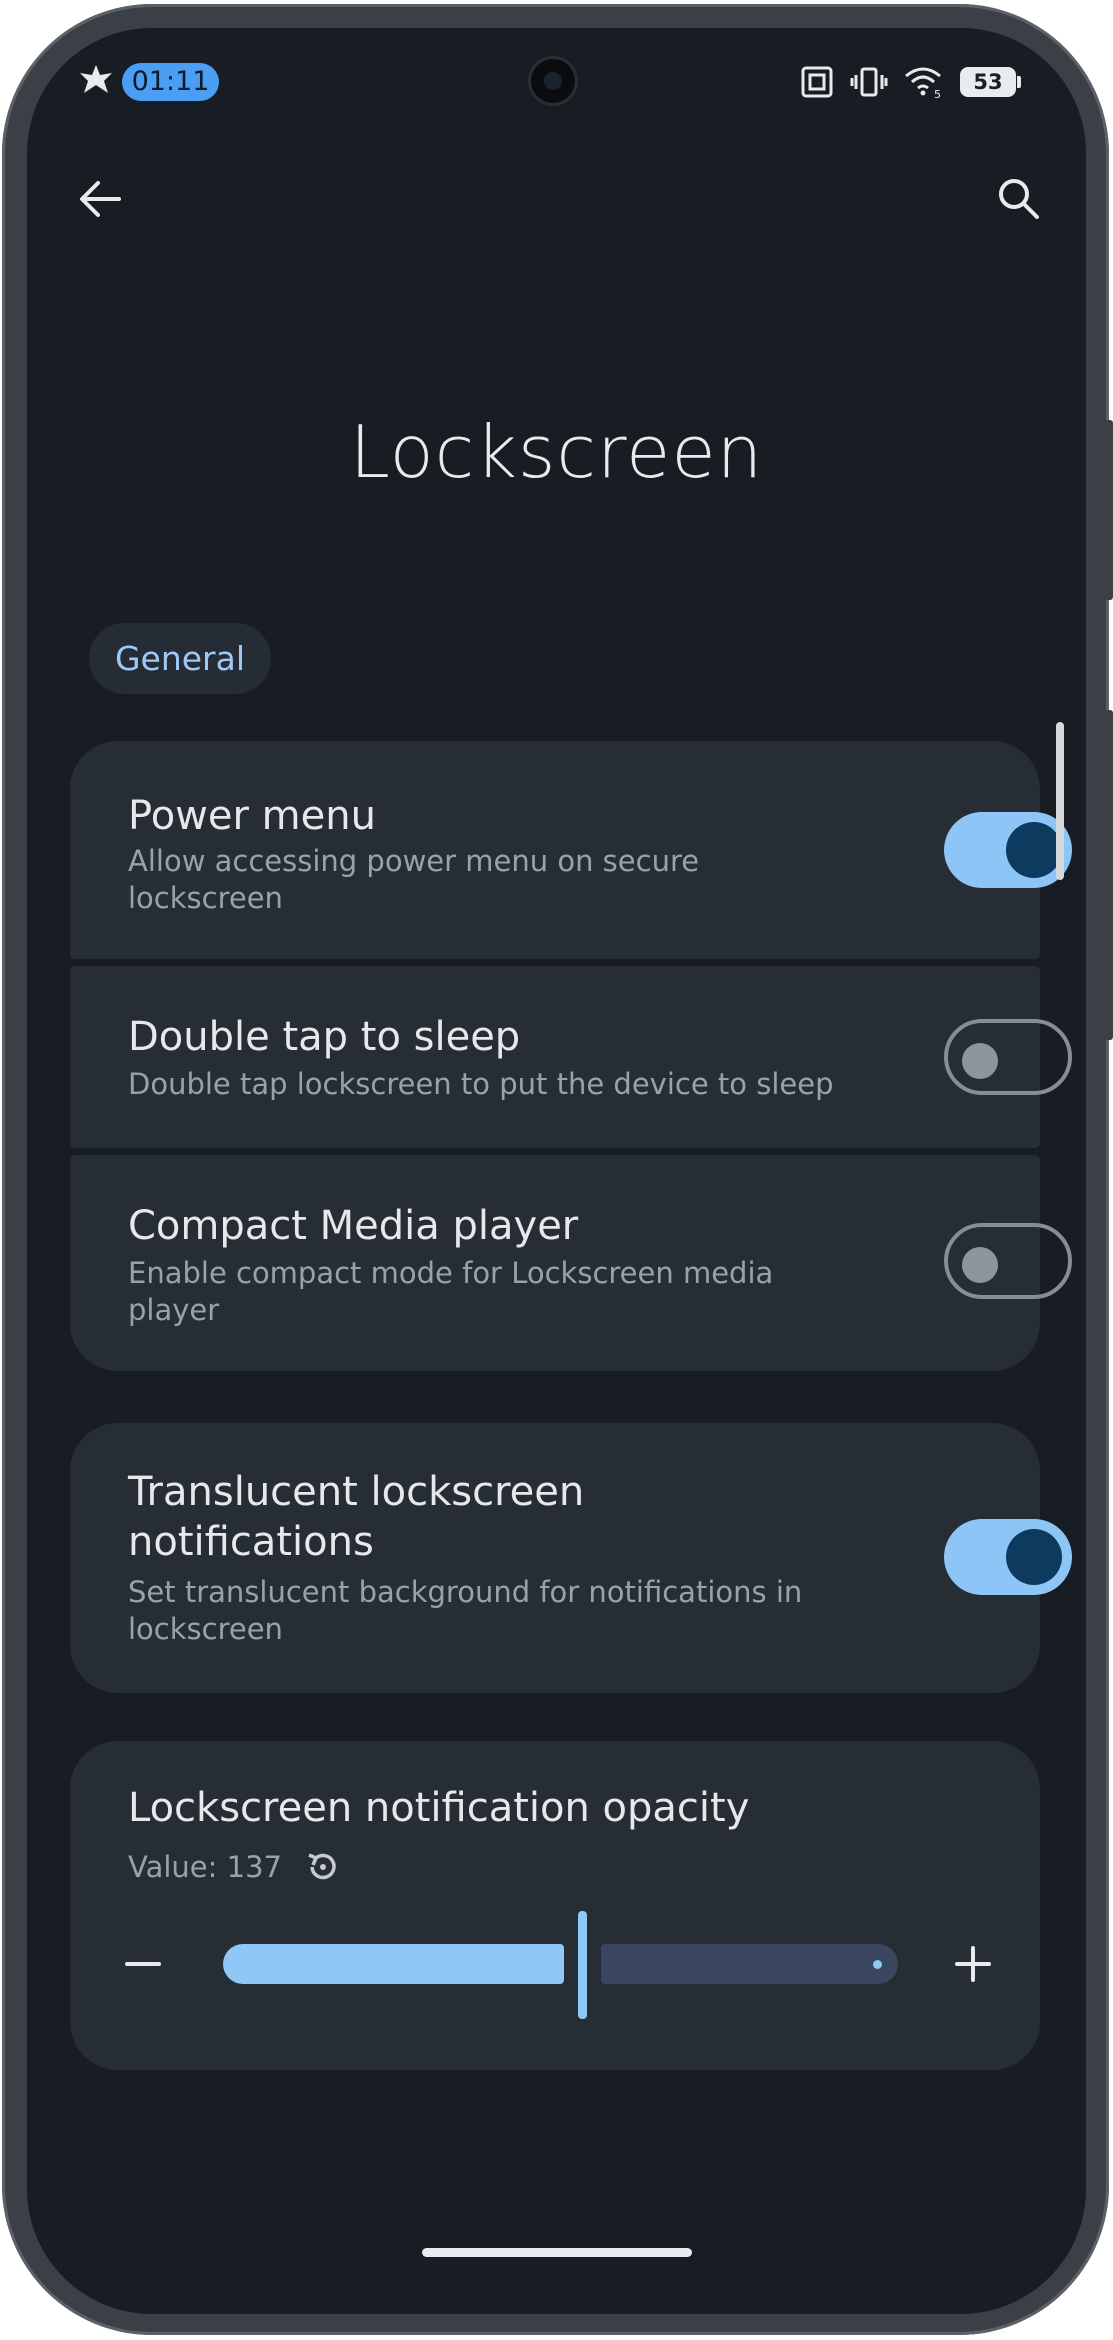 This screenshot has height=2340, width=1113. I want to click on opacity-value-text: Value: 137, so click(205, 1867).